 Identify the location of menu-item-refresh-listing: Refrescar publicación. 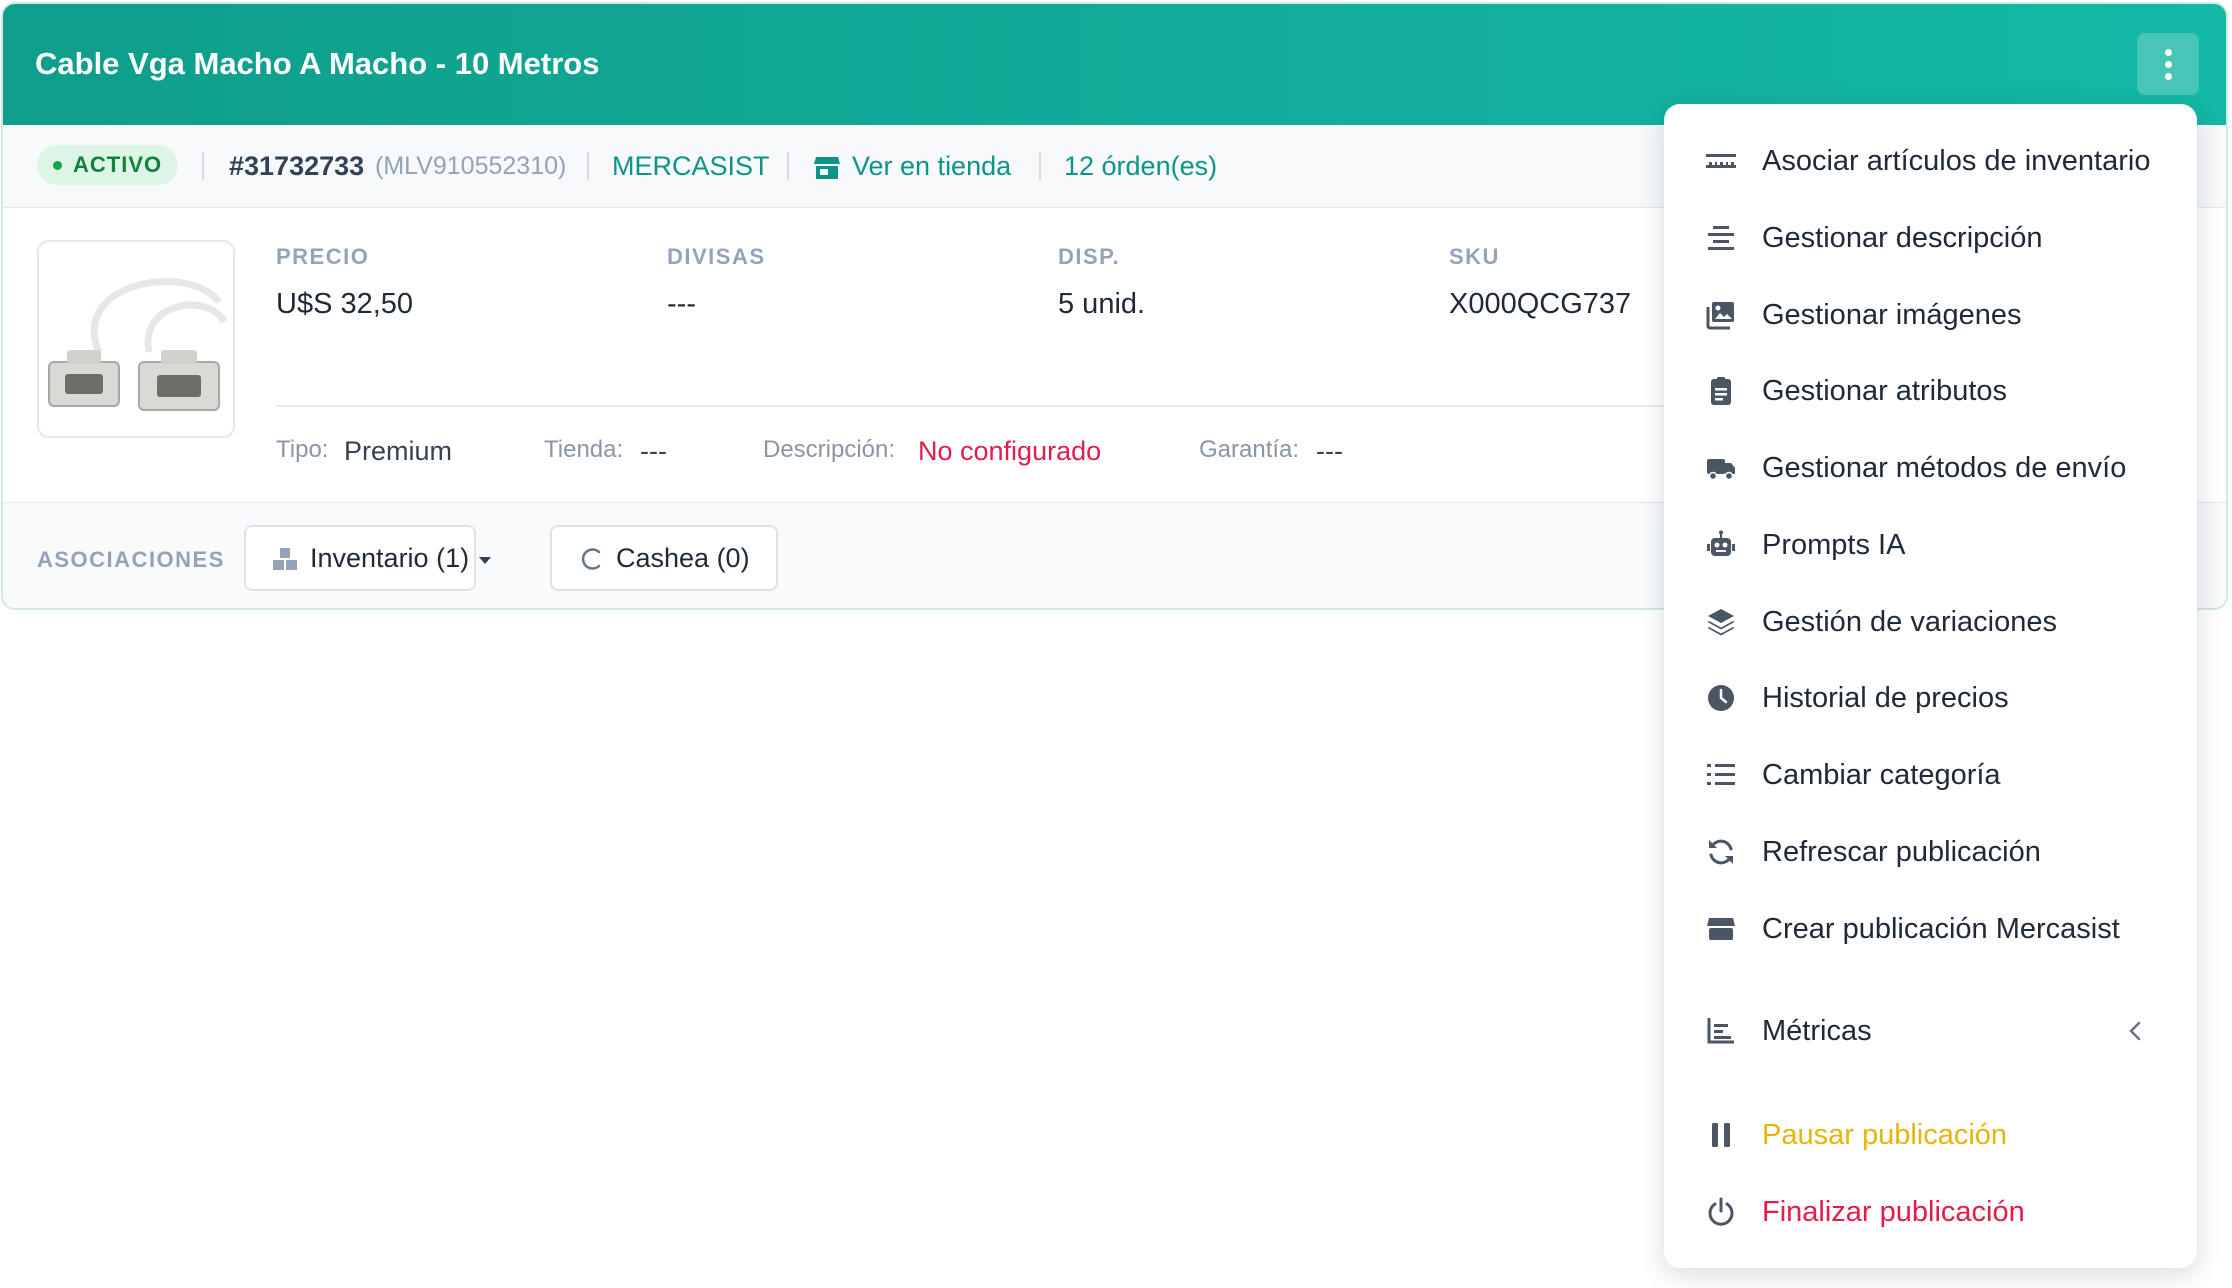
(1930, 852).